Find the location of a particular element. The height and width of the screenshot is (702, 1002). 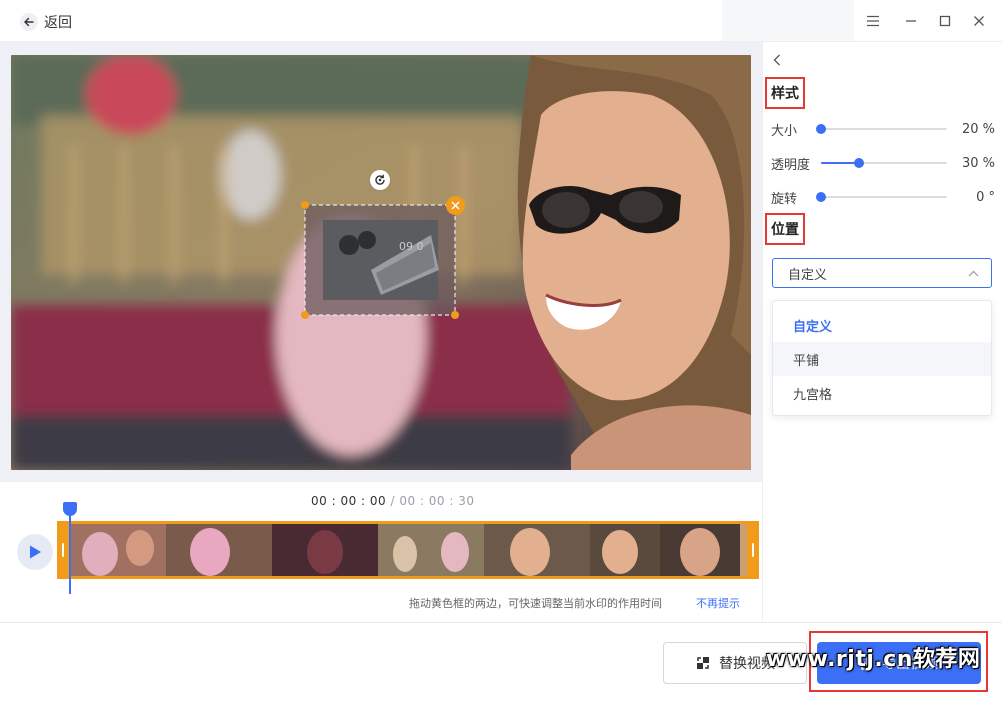

style-section-title: 样式 is located at coordinates (785, 93).